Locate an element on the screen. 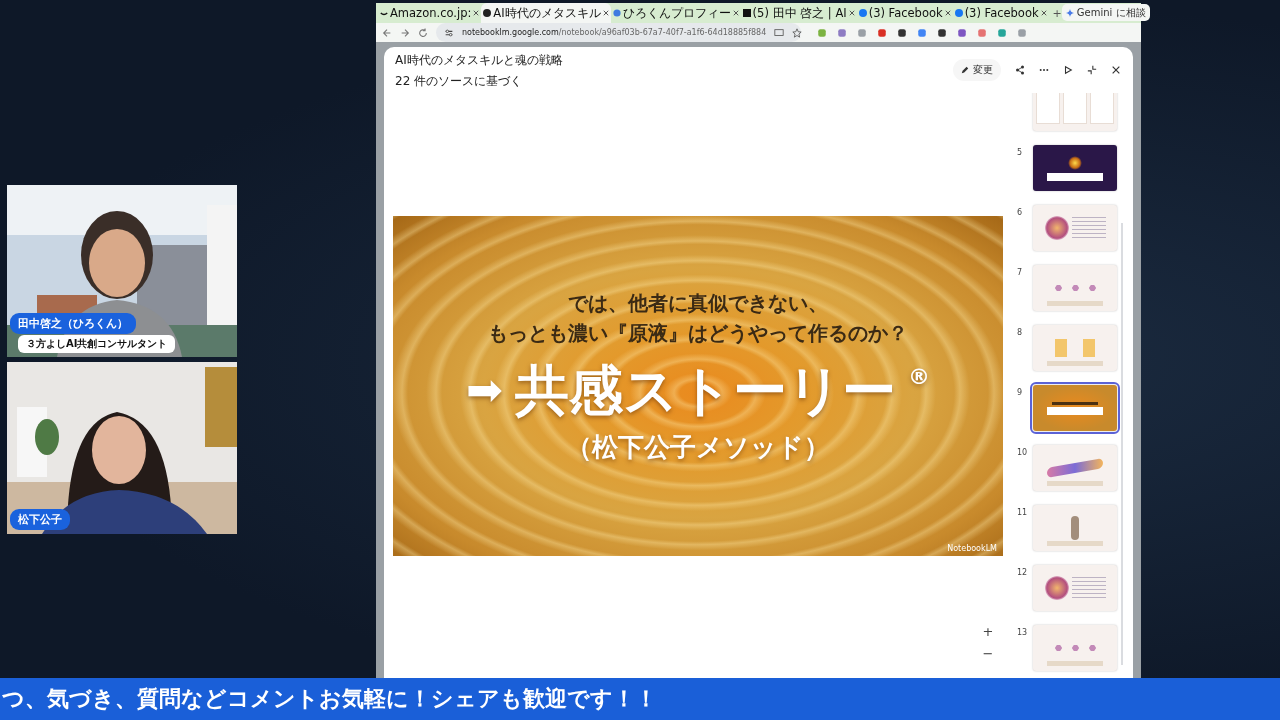 The image size is (1280, 720). slide-subtitle: （松下公子メソッド） is located at coordinates (698, 447).